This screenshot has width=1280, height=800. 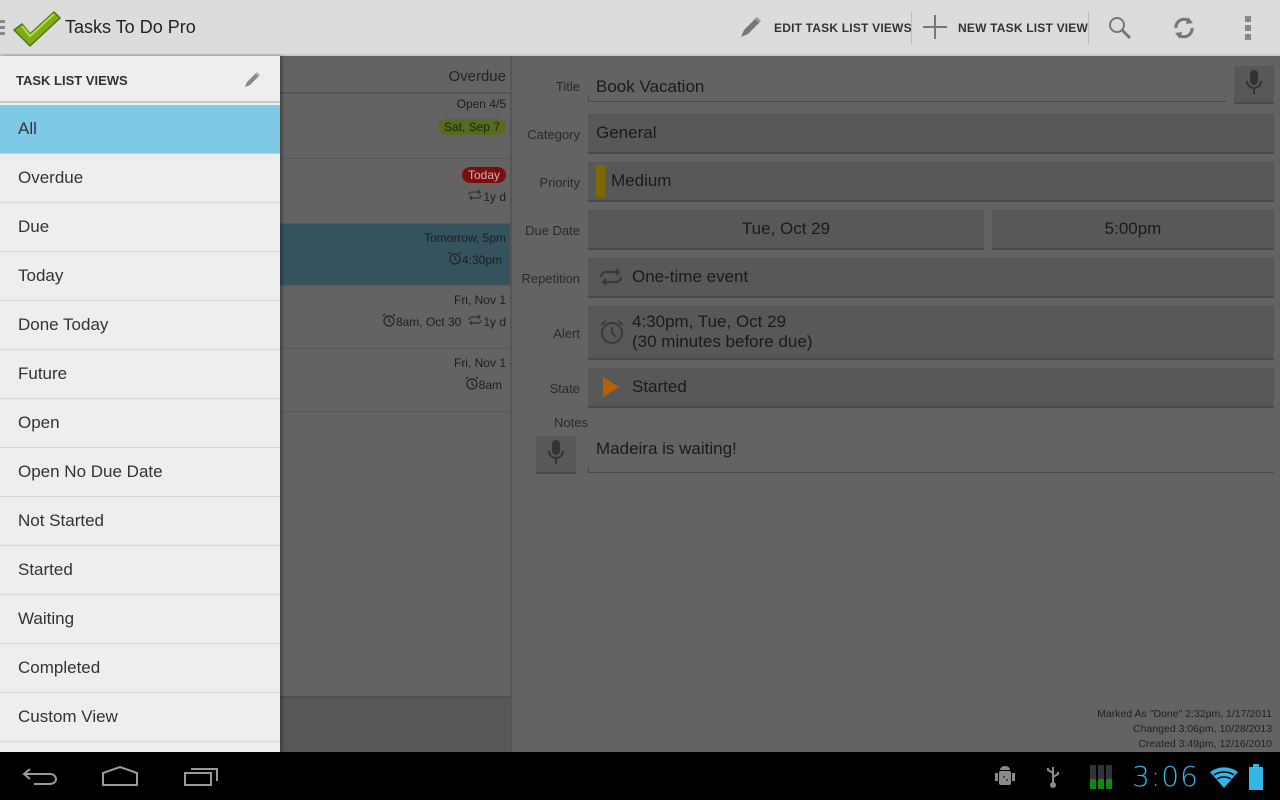 I want to click on notes-voice-input-button, so click(x=556, y=455).